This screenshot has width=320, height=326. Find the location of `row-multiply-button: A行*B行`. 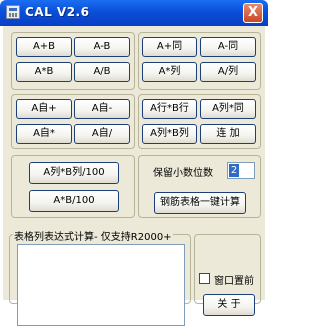

row-multiply-button: A行*B行 is located at coordinates (169, 109).